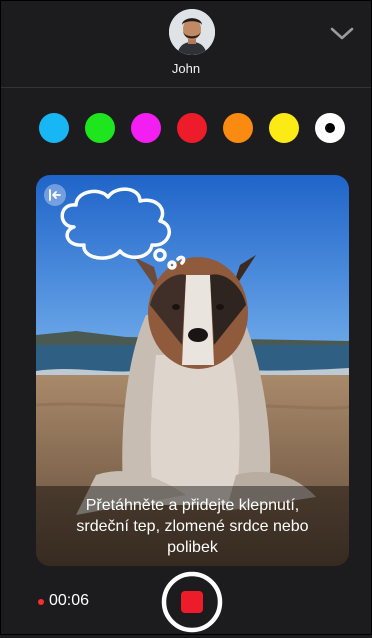 The height and width of the screenshot is (638, 372). I want to click on color-swatch-orange, so click(238, 128).